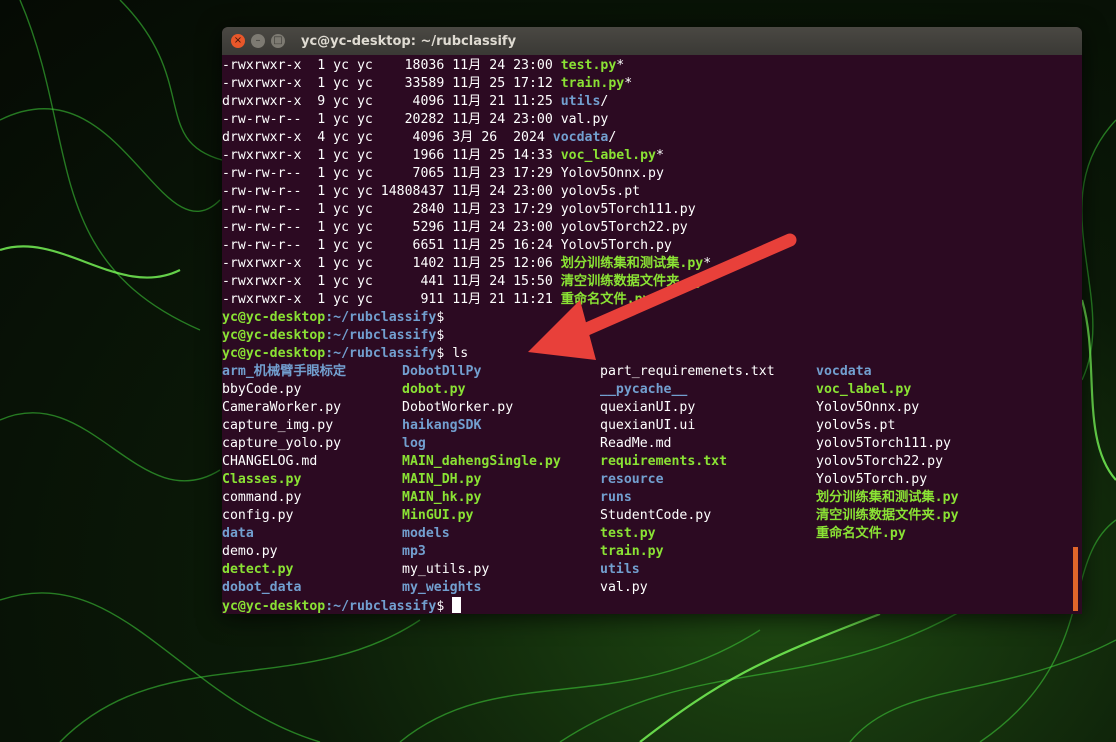 This screenshot has height=742, width=1116. Describe the element at coordinates (262, 389) in the screenshot. I see `ls-entry: bbyCode.py` at that location.